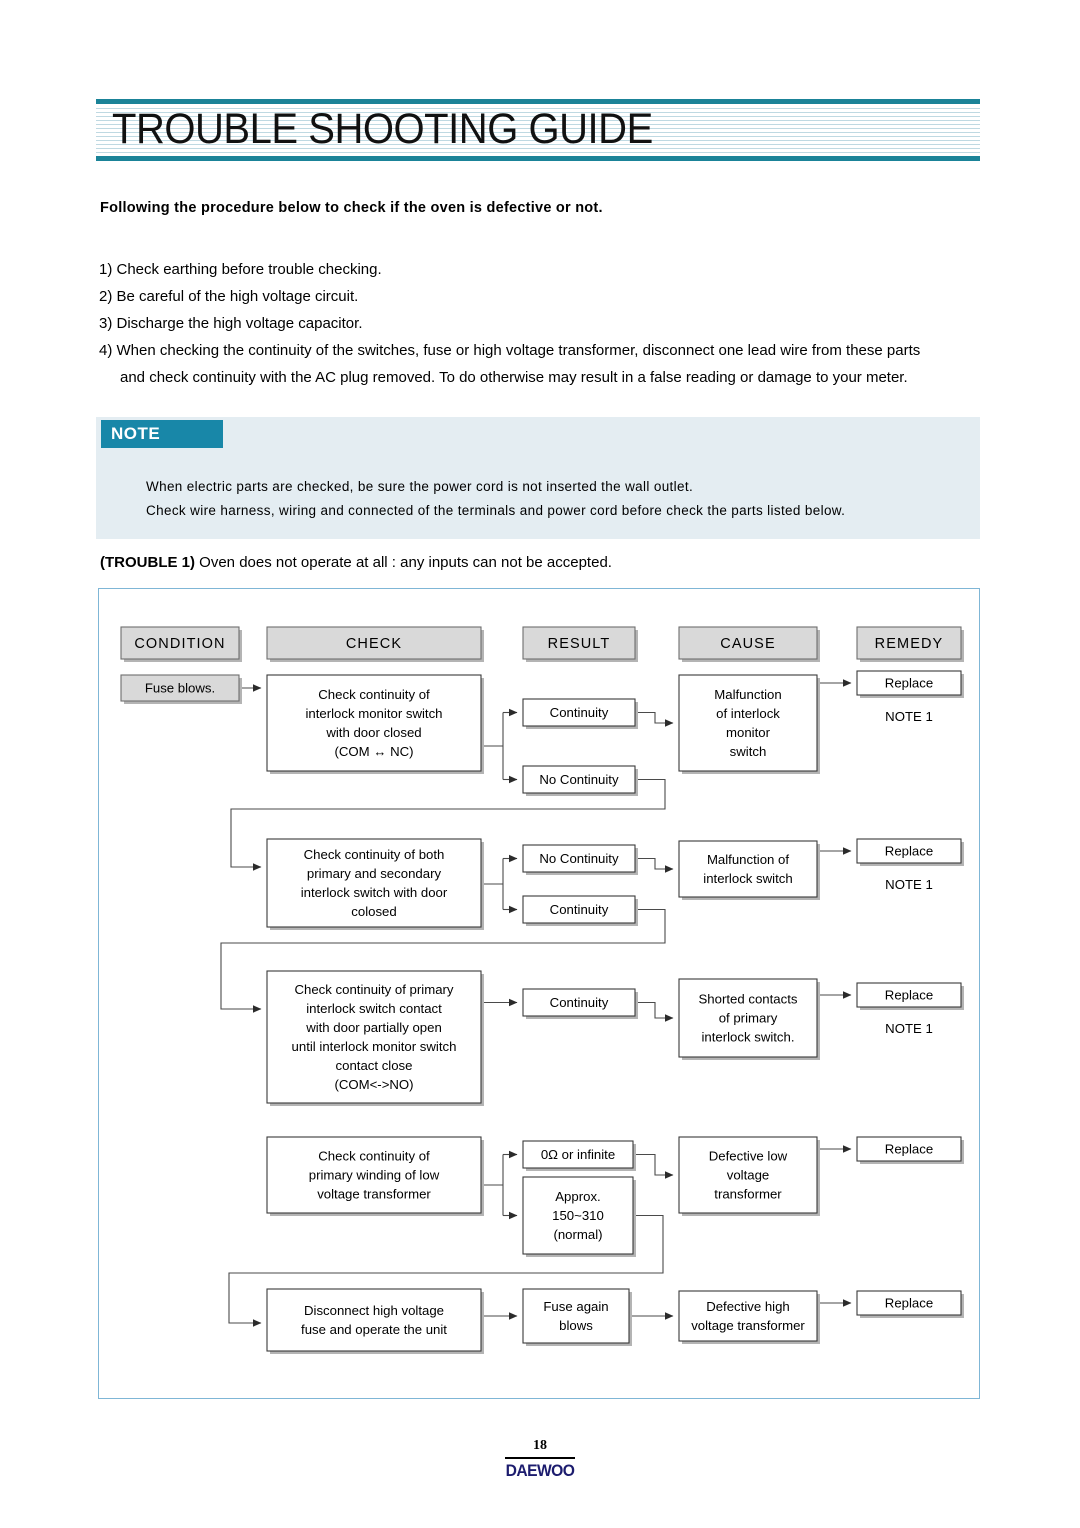  I want to click on svg-text: 0Ω or infinite, so click(578, 1154).